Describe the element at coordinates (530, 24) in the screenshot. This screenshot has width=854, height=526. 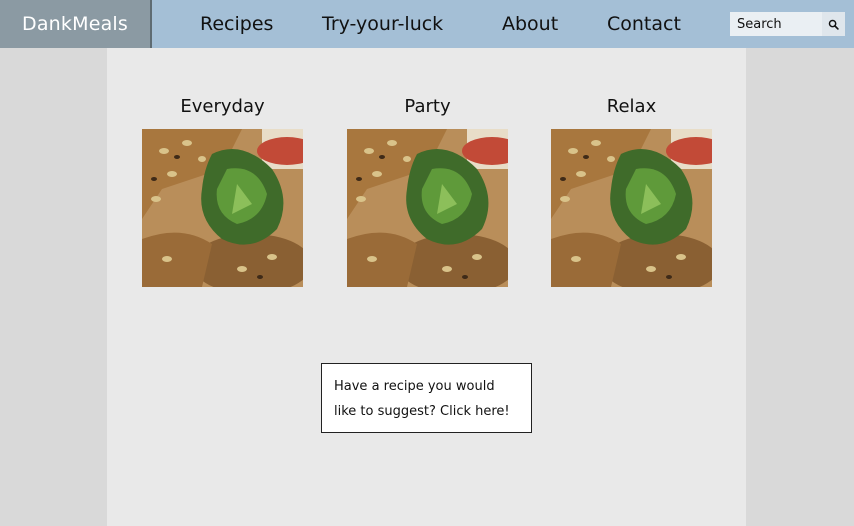
I see `nav-about: About` at that location.